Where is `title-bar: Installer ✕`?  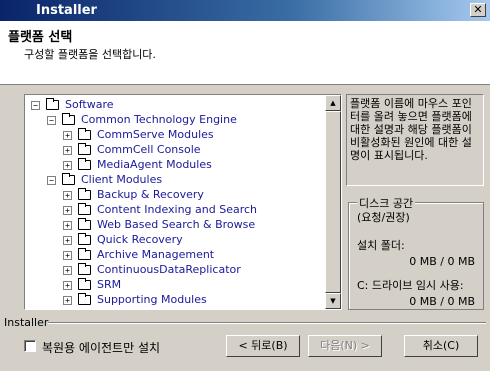
title-bar: Installer ✕ is located at coordinates (245, 10).